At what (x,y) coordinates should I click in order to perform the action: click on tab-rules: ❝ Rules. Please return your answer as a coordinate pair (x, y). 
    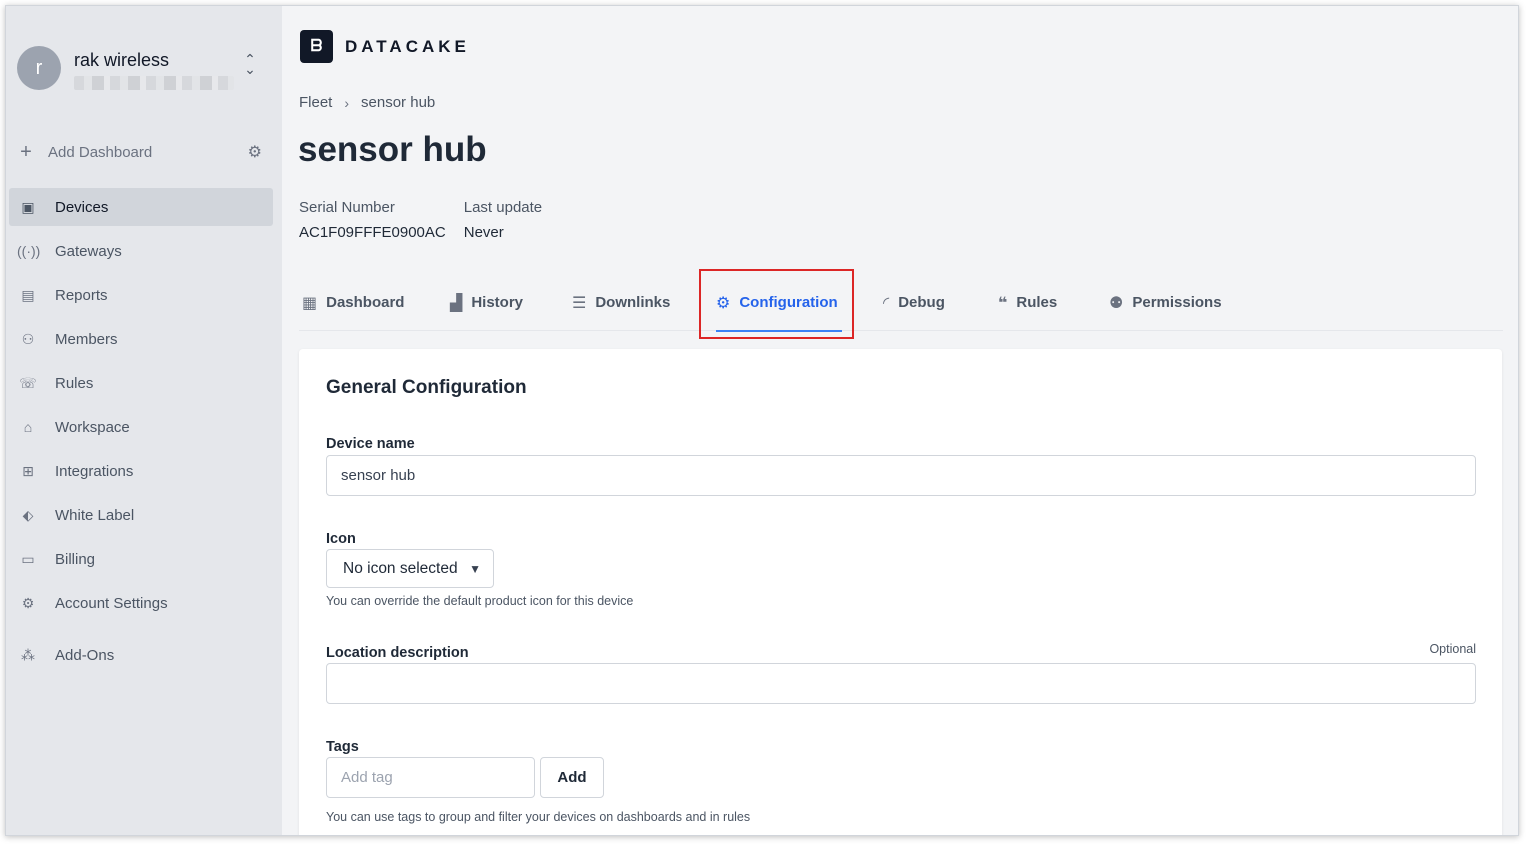
    Looking at the image, I should click on (1027, 302).